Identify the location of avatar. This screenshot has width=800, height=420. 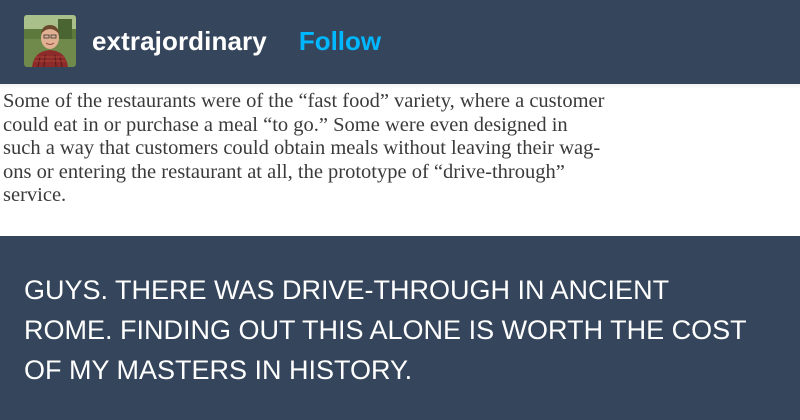
(50, 41).